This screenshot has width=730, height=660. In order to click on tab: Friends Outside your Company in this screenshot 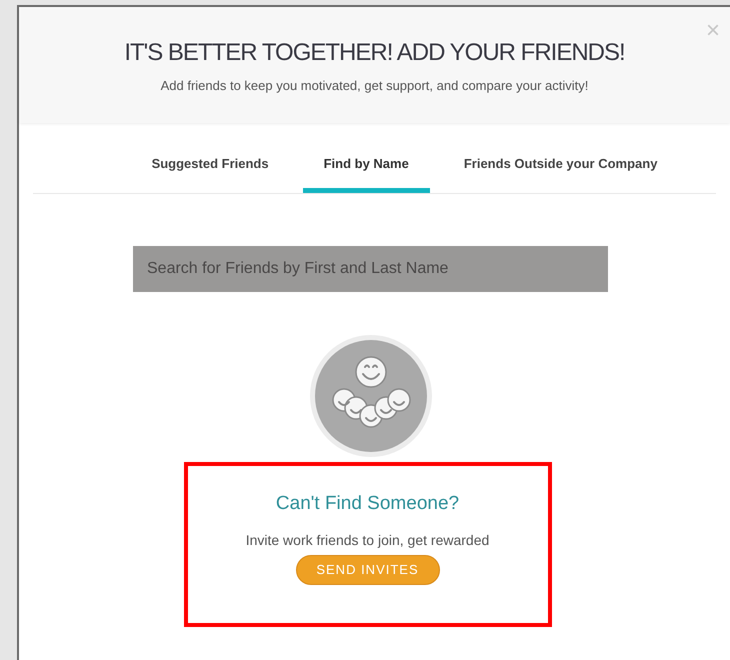, I will do `click(561, 172)`.